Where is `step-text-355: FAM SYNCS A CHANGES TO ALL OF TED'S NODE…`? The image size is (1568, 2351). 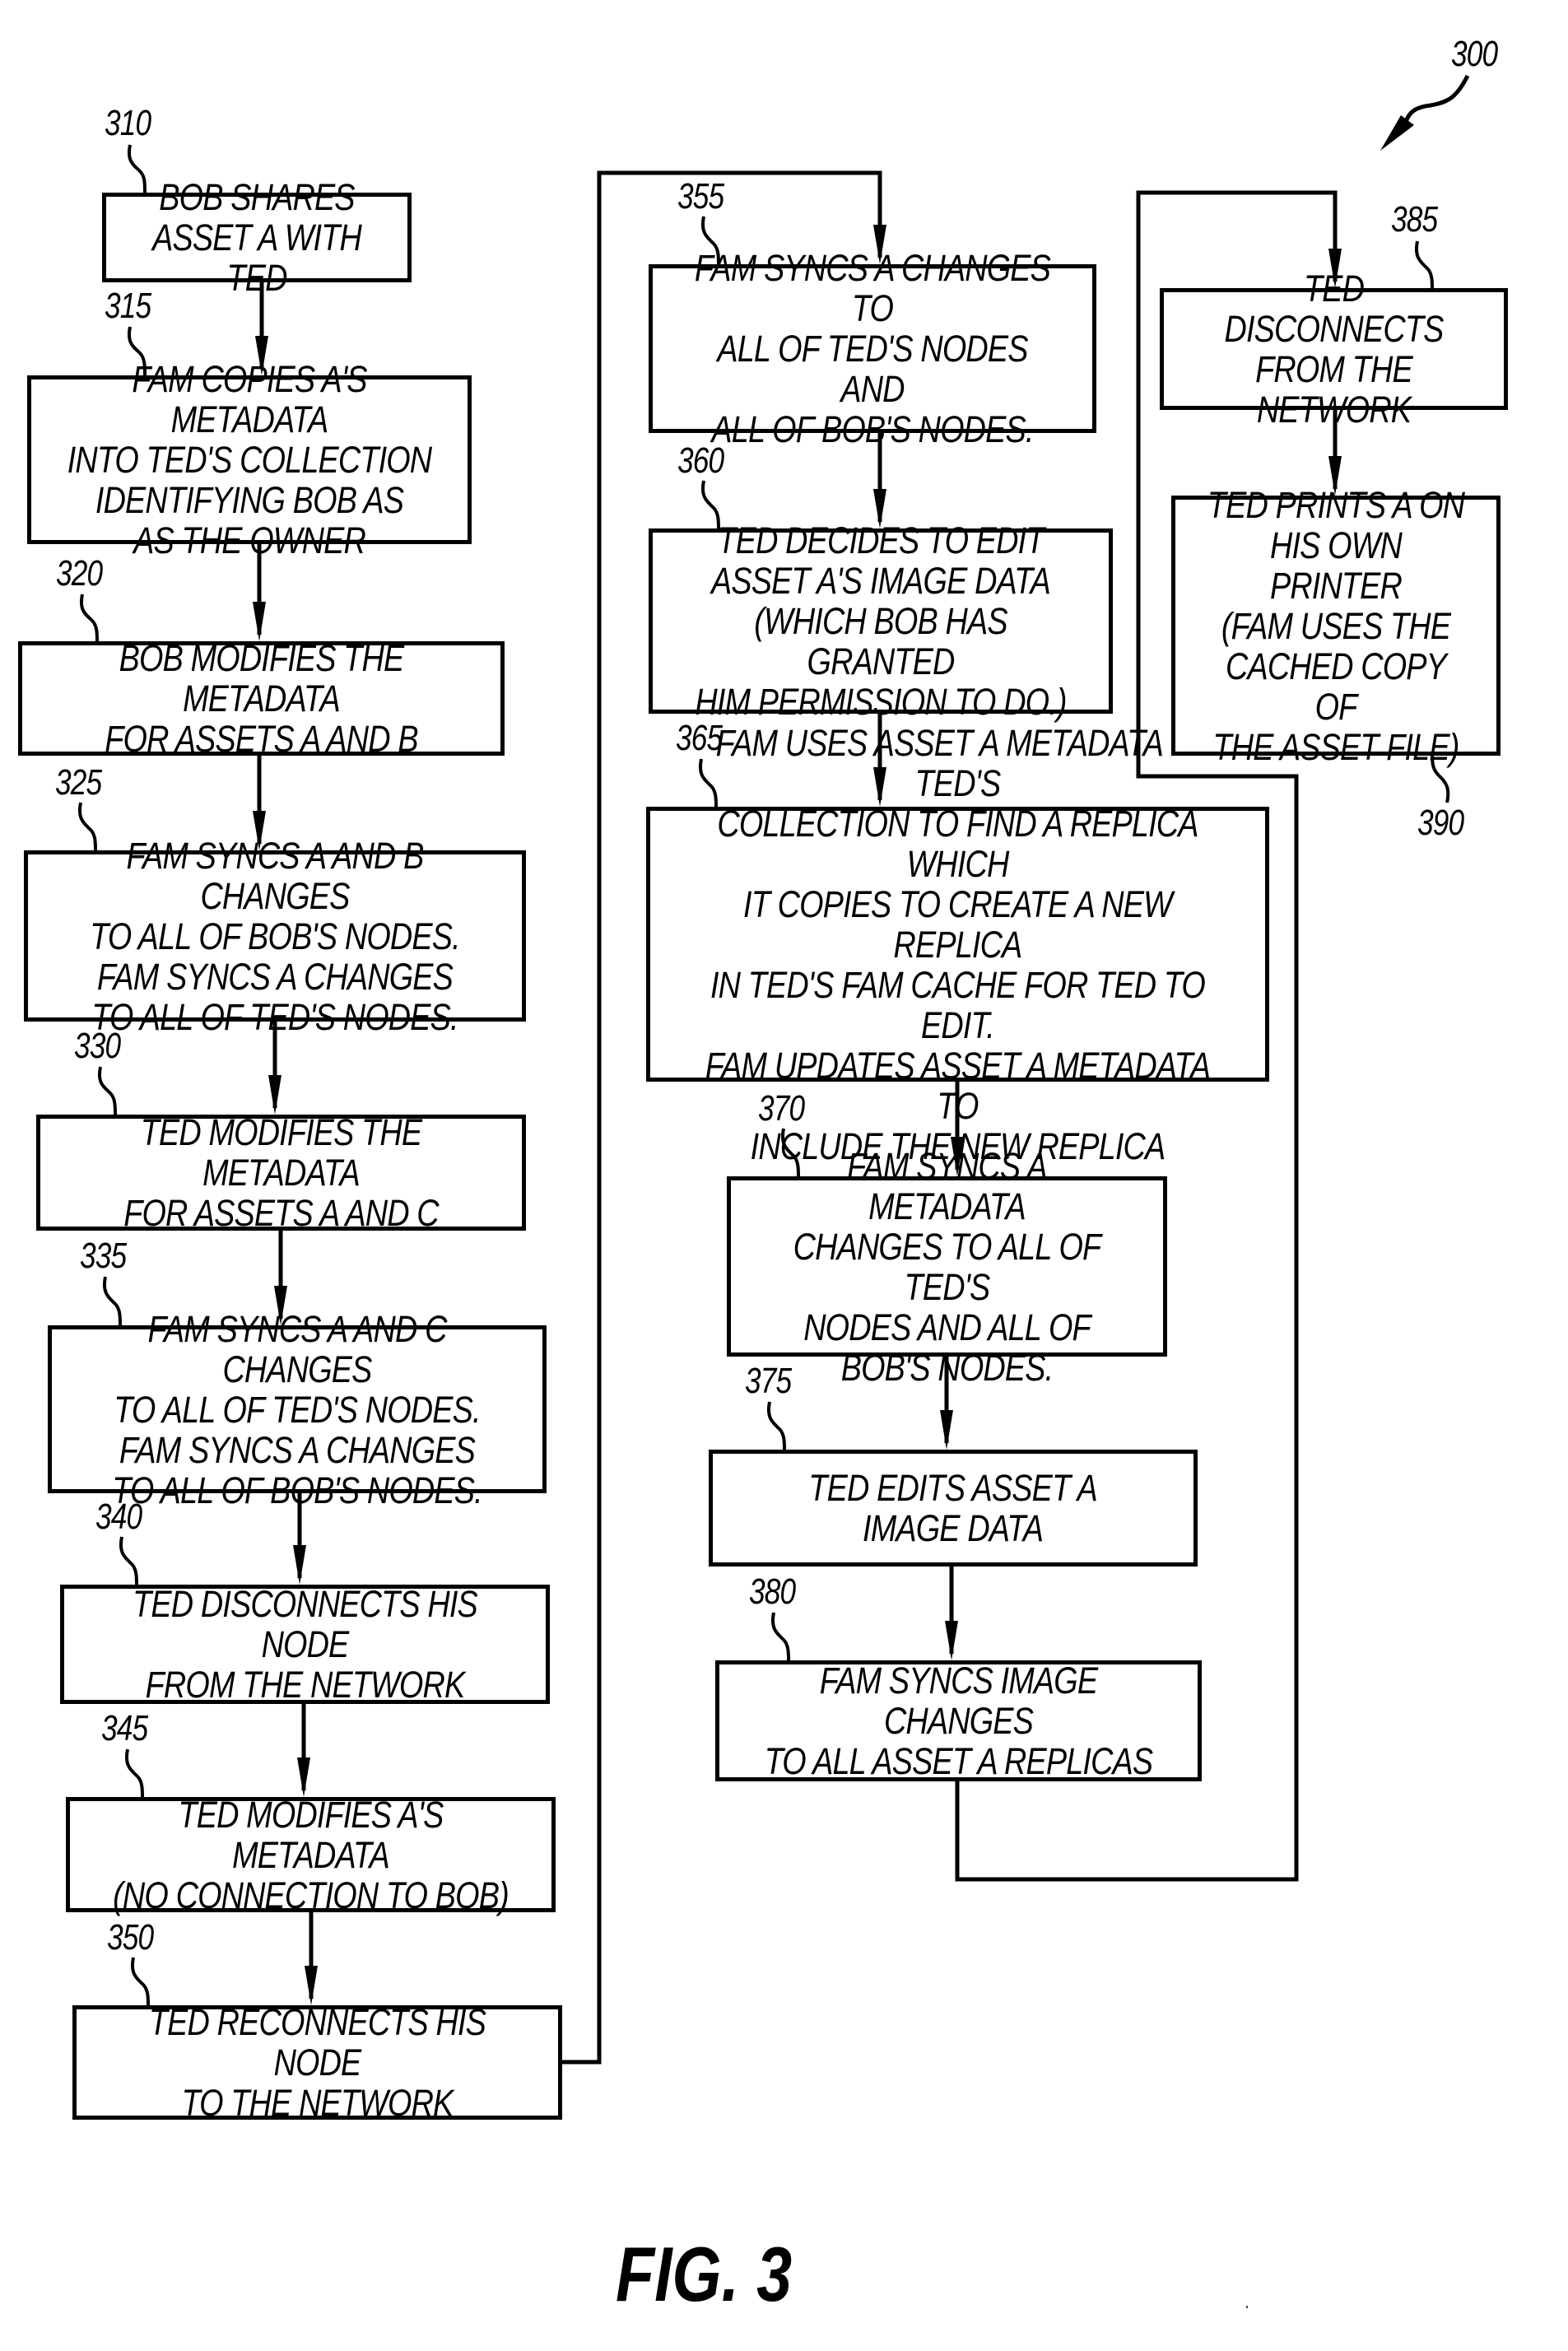
step-text-355: FAM SYNCS A CHANGES TO ALL OF TED'S NODE… is located at coordinates (872, 348).